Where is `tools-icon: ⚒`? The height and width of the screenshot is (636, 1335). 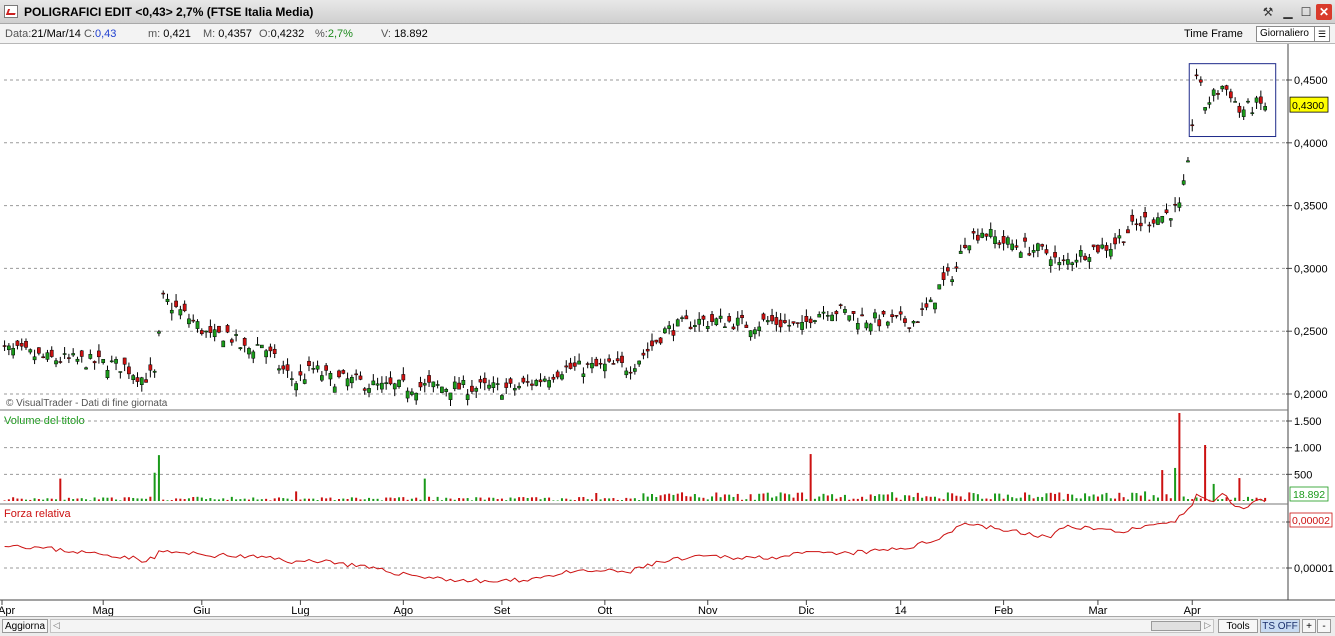
tools-icon: ⚒ is located at coordinates (1268, 12).